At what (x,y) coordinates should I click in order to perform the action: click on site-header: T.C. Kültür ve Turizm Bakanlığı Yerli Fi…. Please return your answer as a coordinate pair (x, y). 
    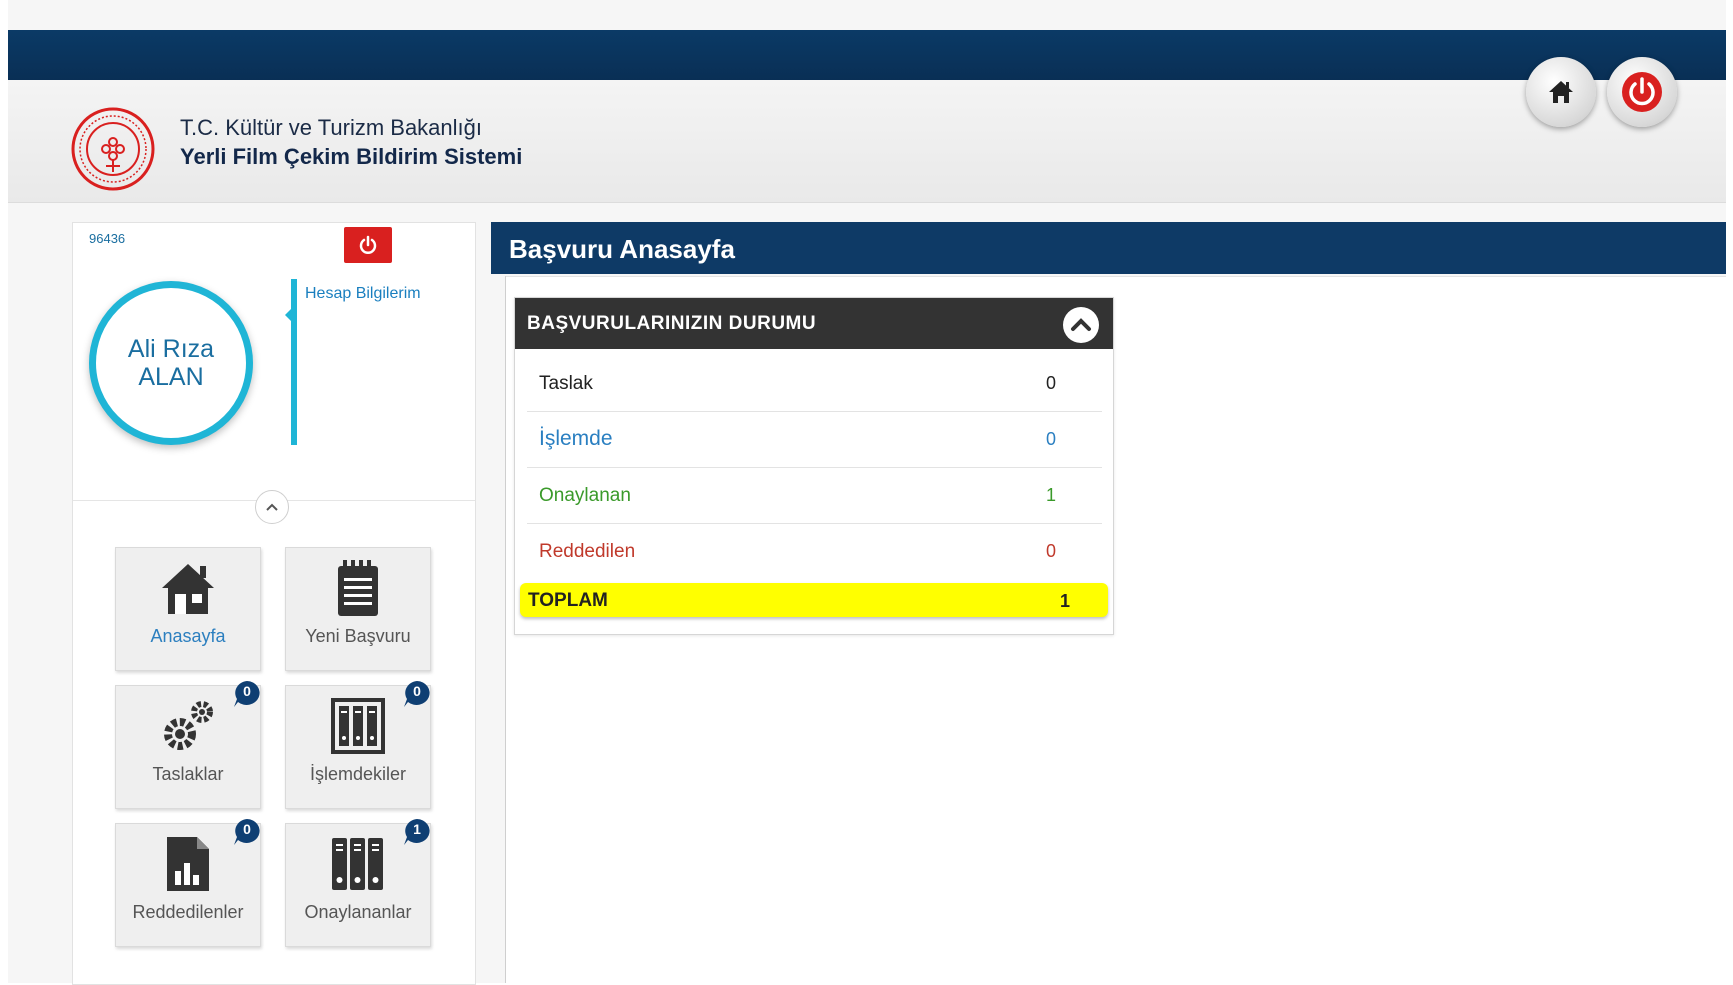
    Looking at the image, I should click on (867, 141).